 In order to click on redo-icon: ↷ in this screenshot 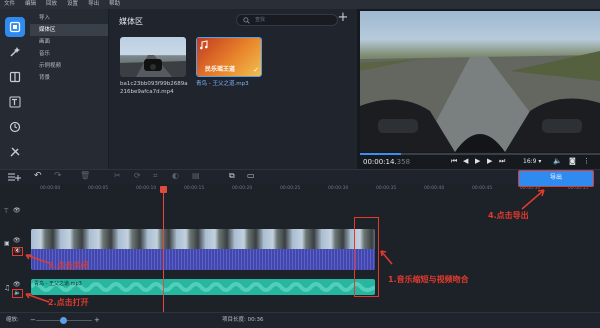, I will do `click(58, 176)`.